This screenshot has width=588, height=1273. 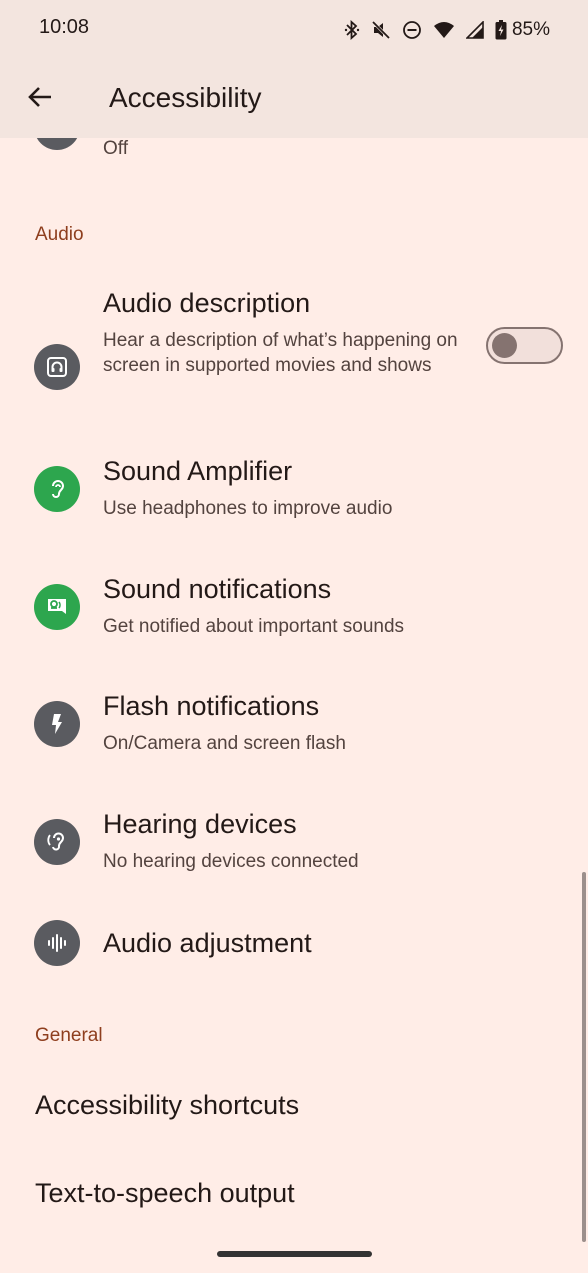 What do you see at coordinates (474, 30) in the screenshot?
I see `cell-signal-icon` at bounding box center [474, 30].